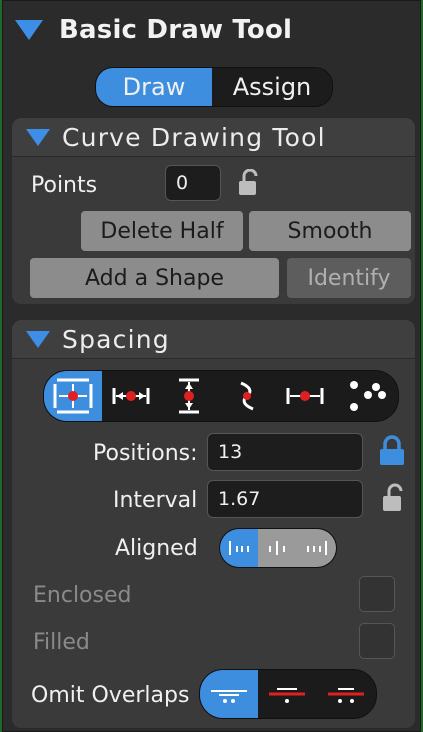  I want to click on draw-mode-button: Draw, so click(154, 87).